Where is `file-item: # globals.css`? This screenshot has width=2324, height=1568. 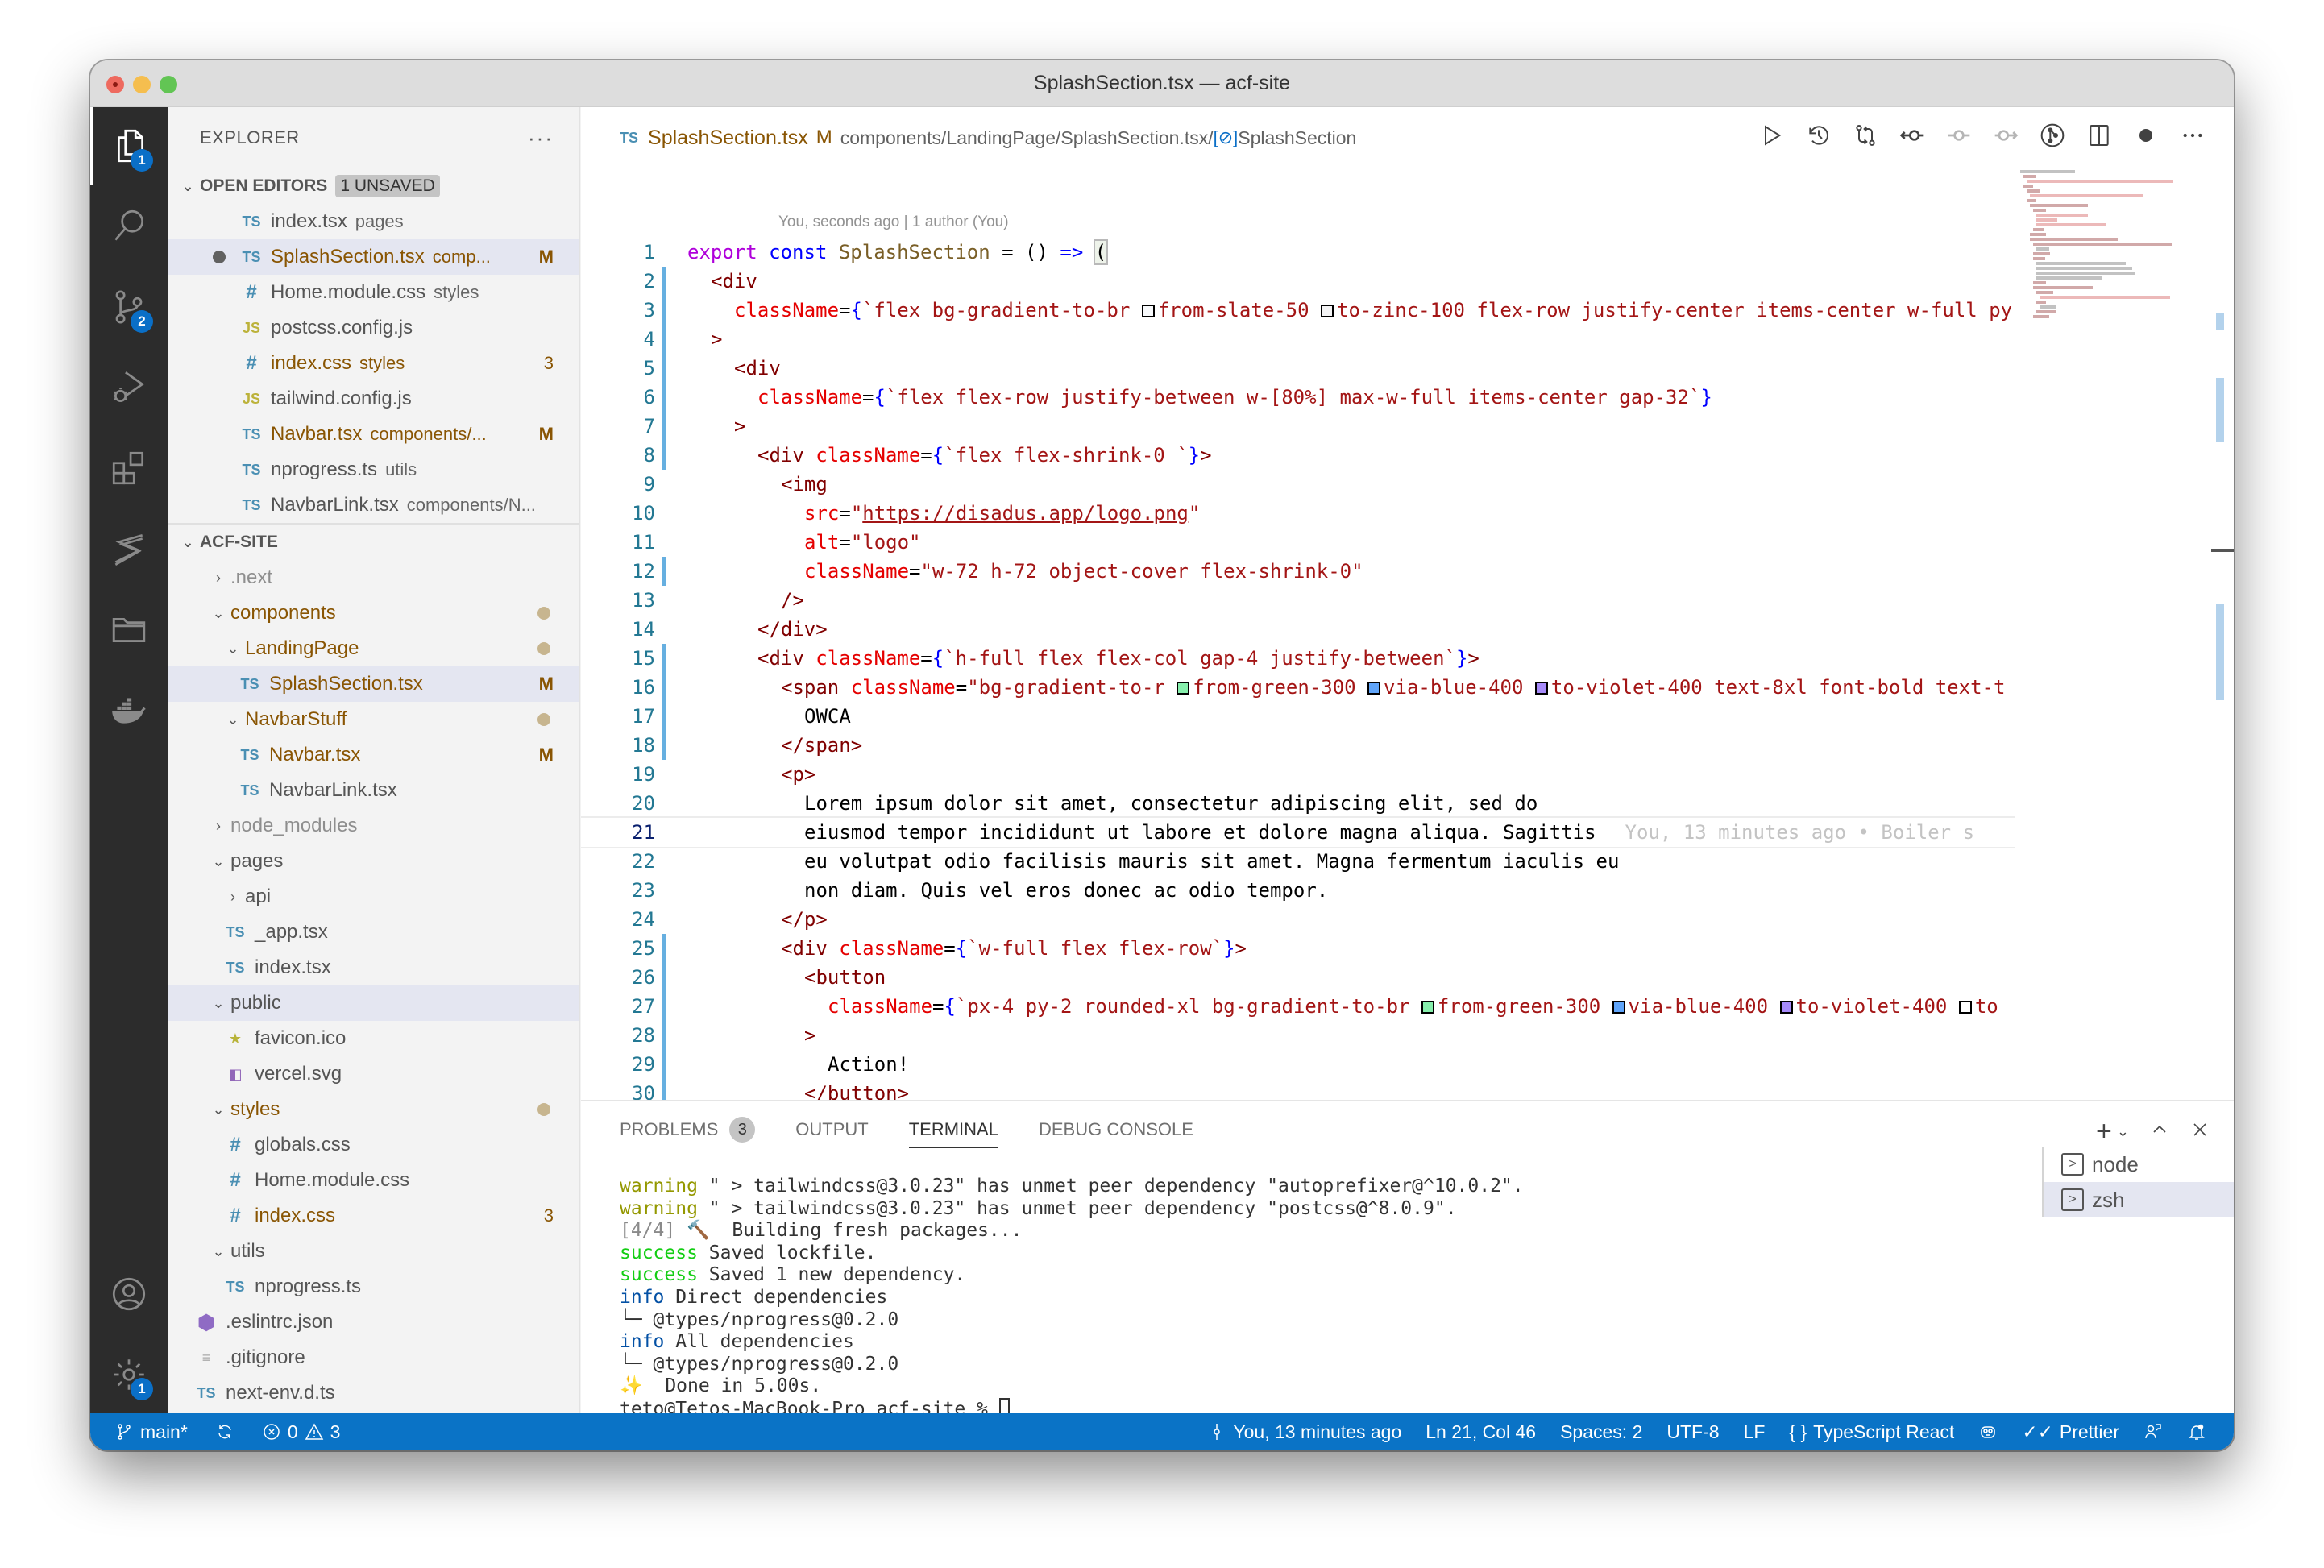
file-item: # globals.css is located at coordinates (374, 1145).